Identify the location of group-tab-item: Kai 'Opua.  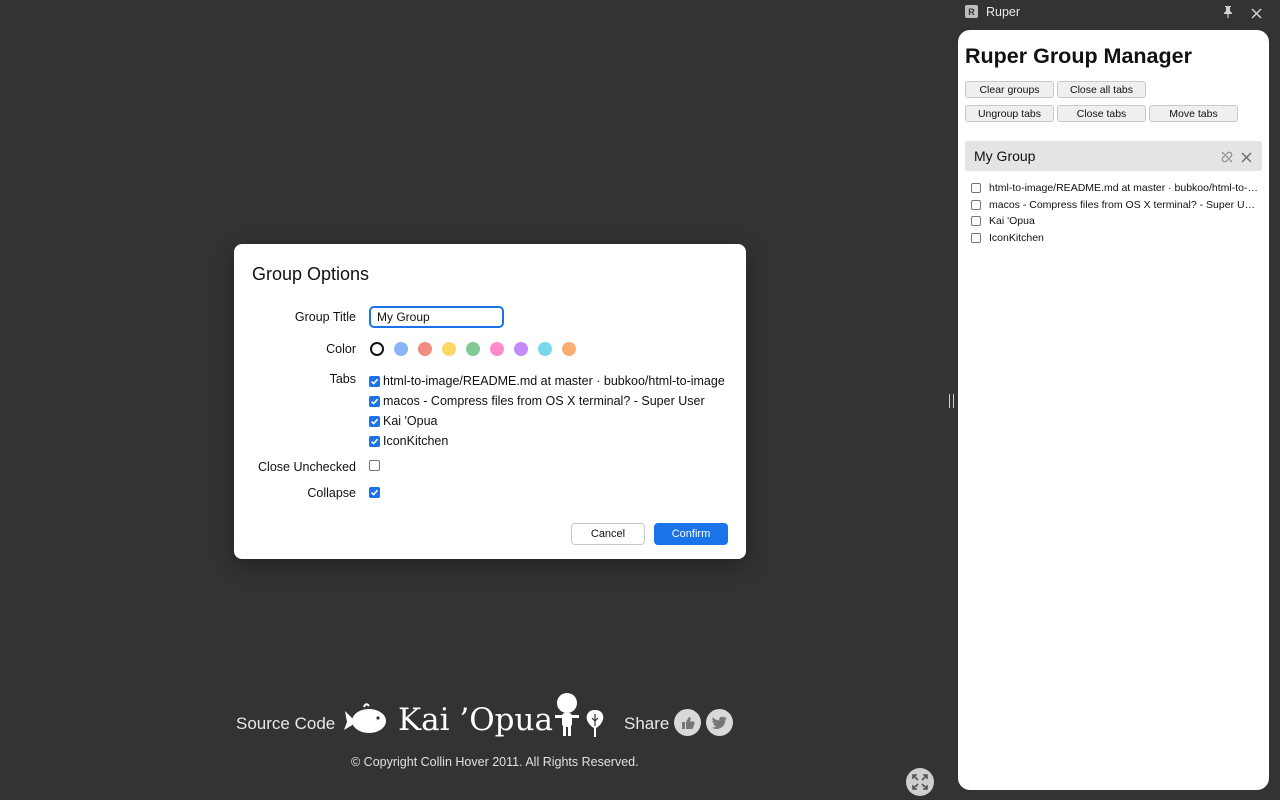
(1116, 221).